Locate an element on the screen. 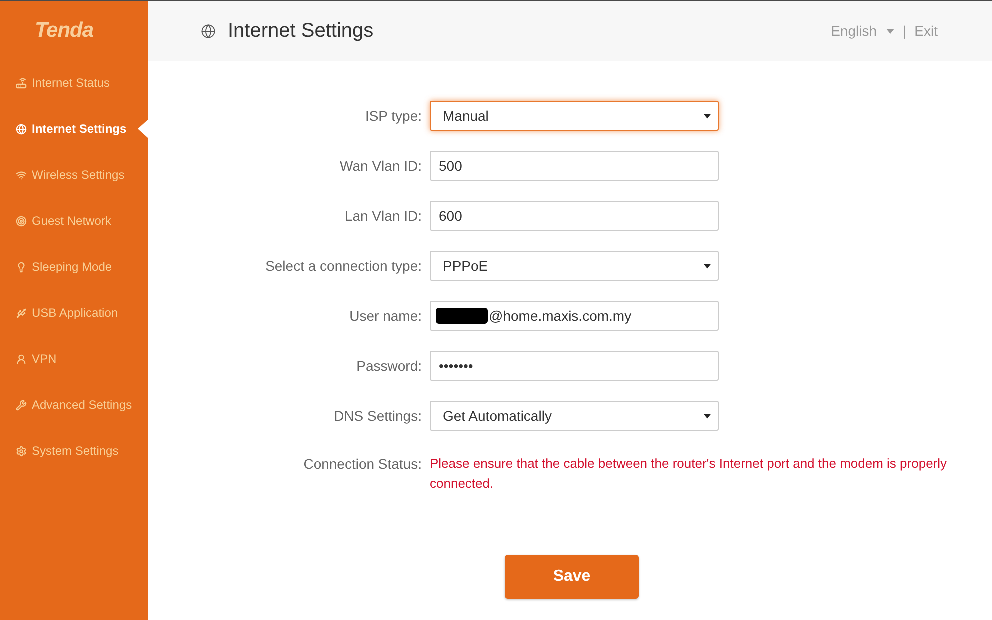 This screenshot has height=620, width=992. logo: Tenda is located at coordinates (64, 31).